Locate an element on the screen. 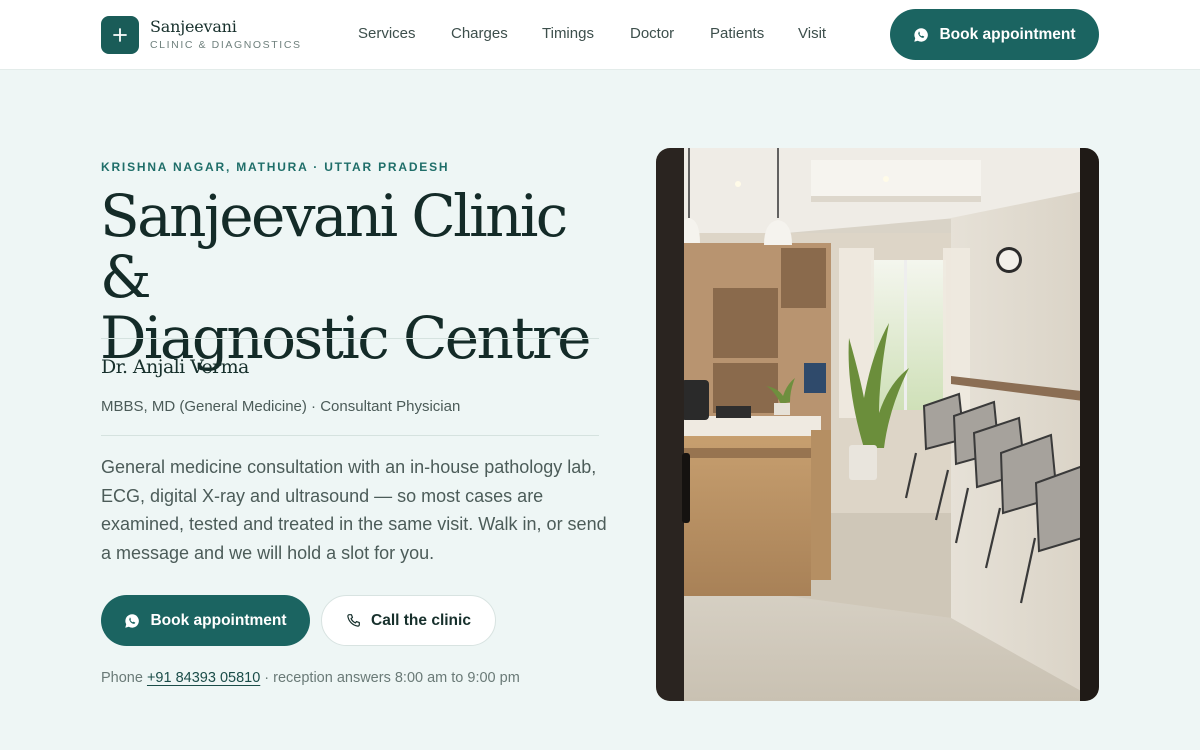  page-title: Sanjeevani Clinic & Diagnostic Centre is located at coordinates (365, 277).